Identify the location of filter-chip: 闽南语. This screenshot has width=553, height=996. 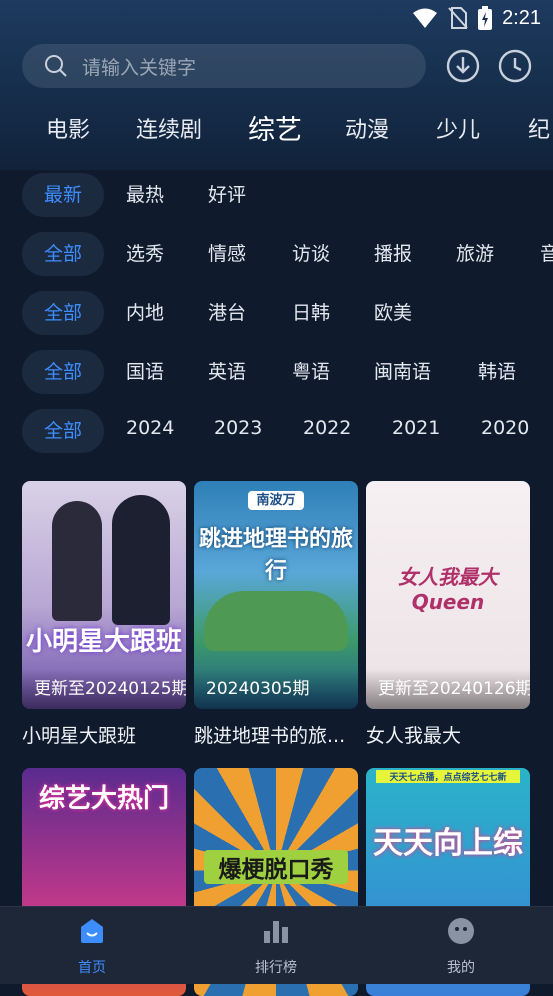
(402, 372).